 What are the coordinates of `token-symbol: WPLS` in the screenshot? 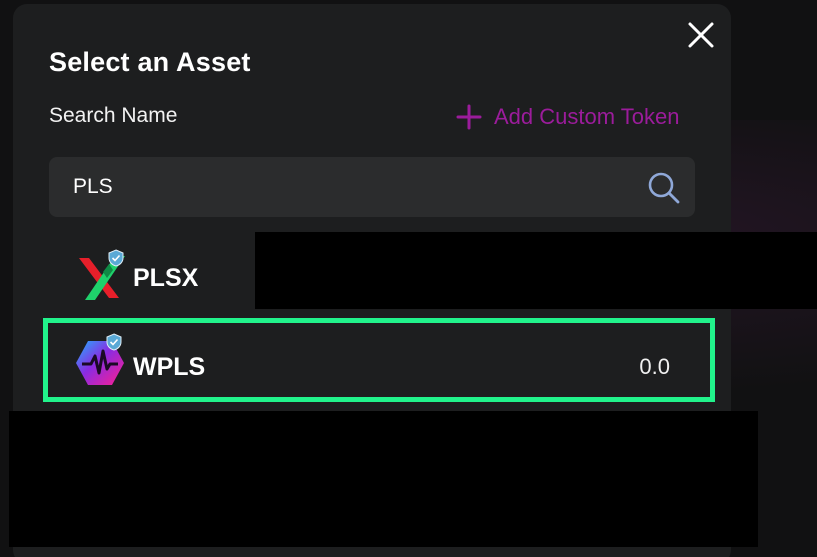 It's located at (169, 367).